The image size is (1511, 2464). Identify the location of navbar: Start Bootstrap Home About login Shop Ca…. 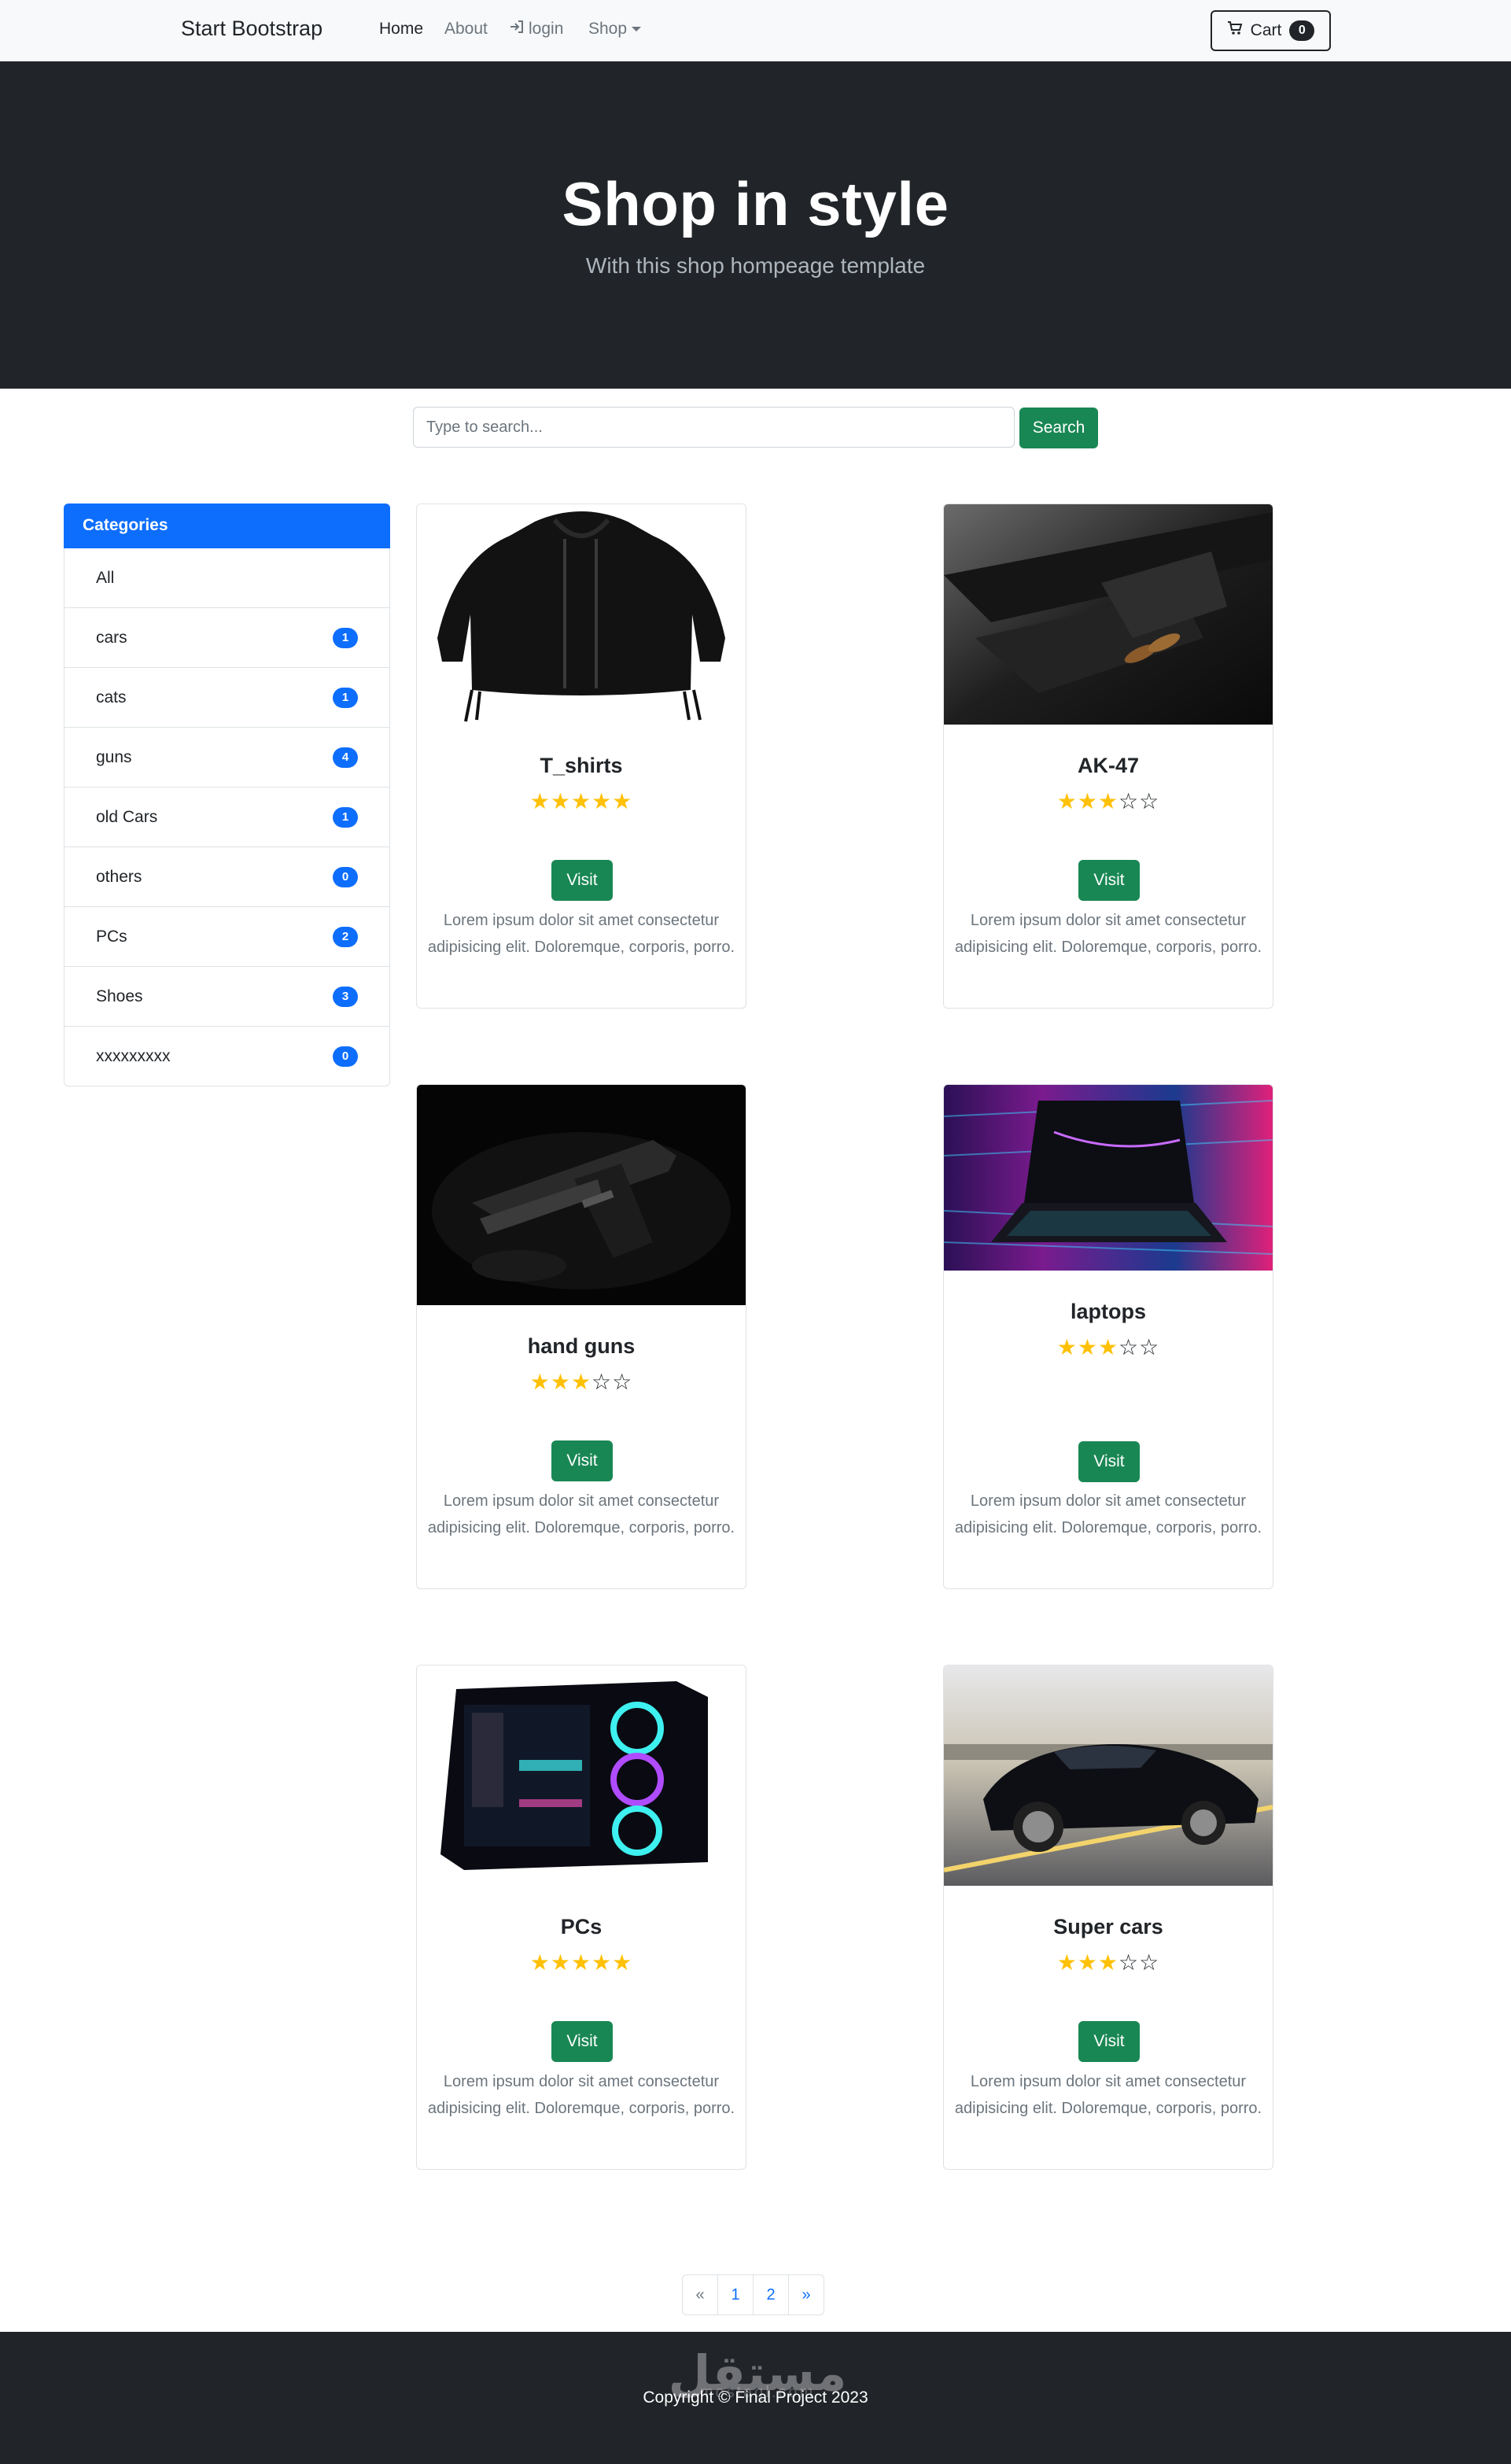
(756, 30).